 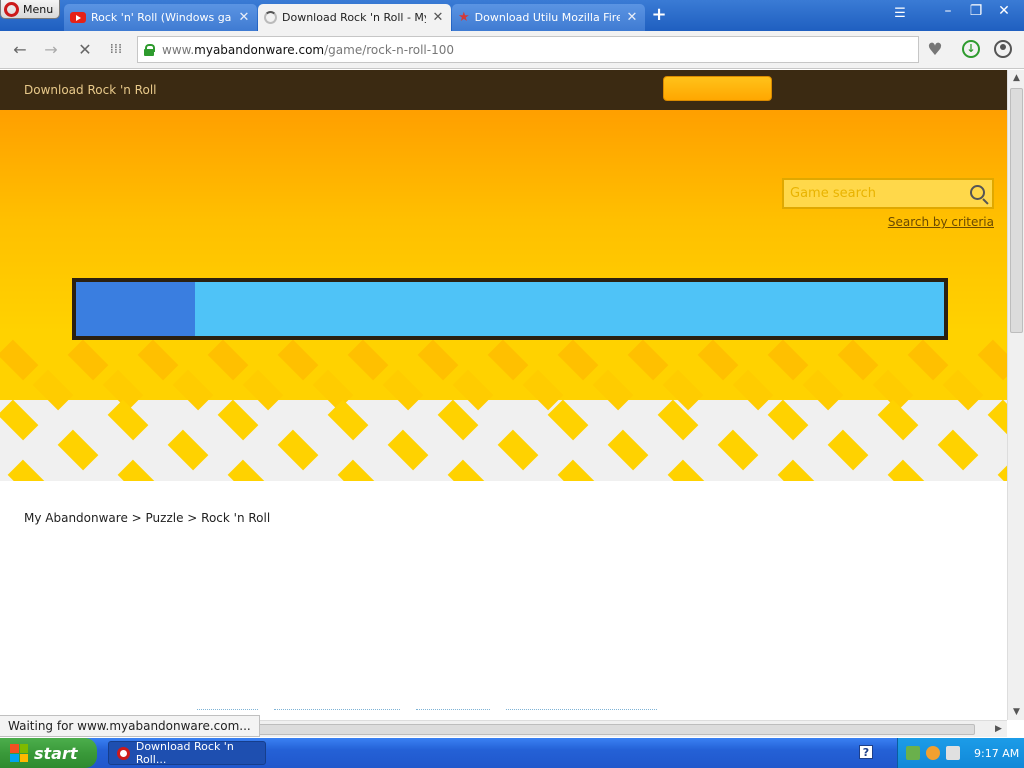 I want to click on network-icon, so click(x=913, y=753).